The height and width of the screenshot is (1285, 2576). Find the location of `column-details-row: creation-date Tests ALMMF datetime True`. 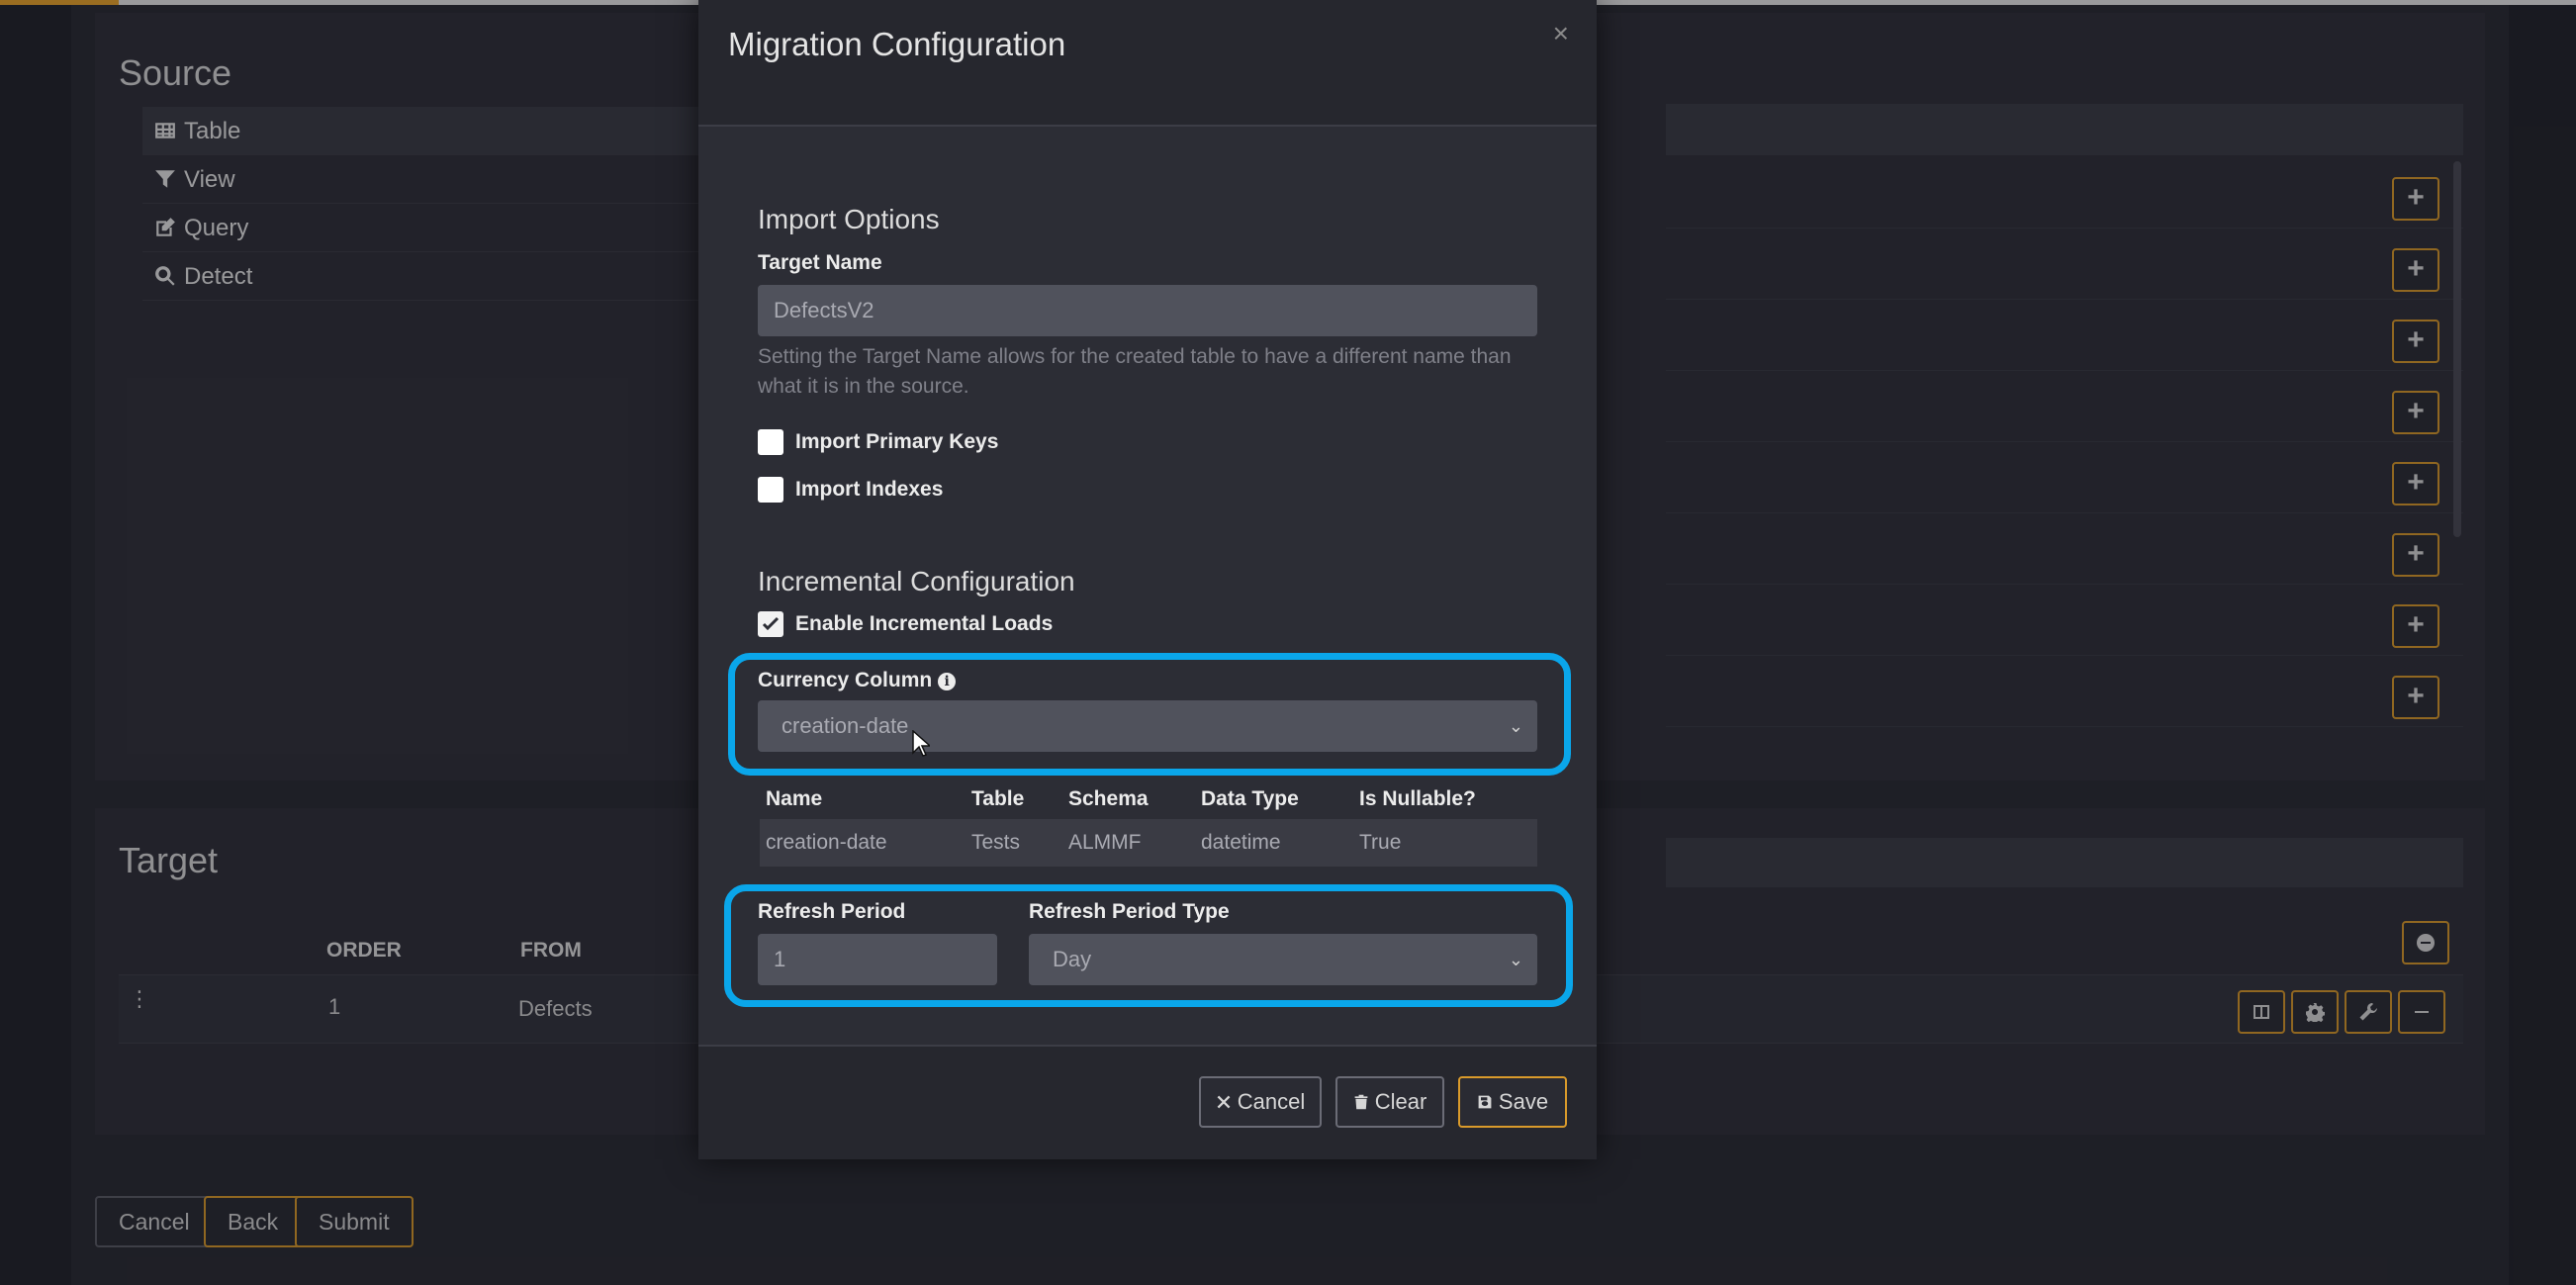

column-details-row: creation-date Tests ALMMF datetime True is located at coordinates (1148, 843).